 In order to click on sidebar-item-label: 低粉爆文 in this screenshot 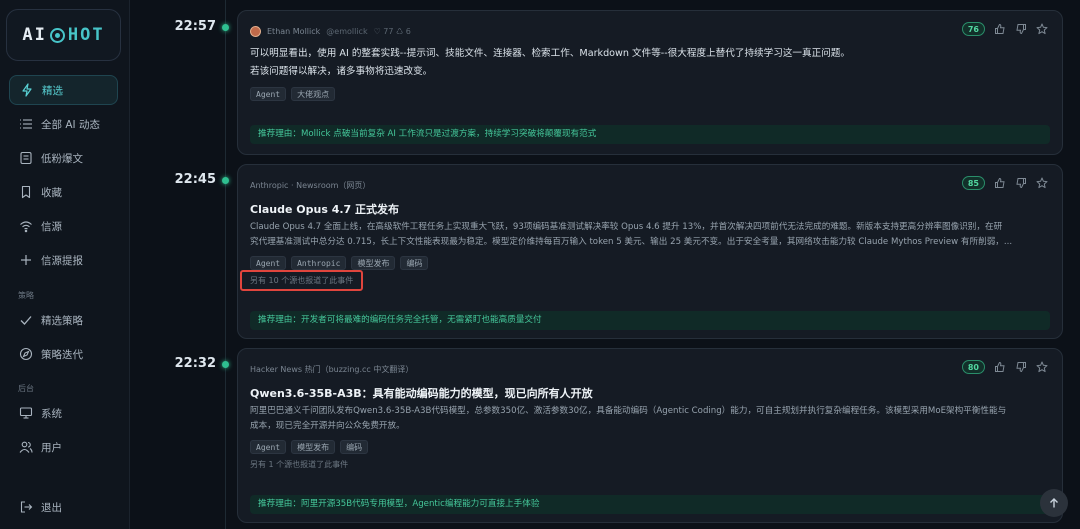, I will do `click(62, 158)`.